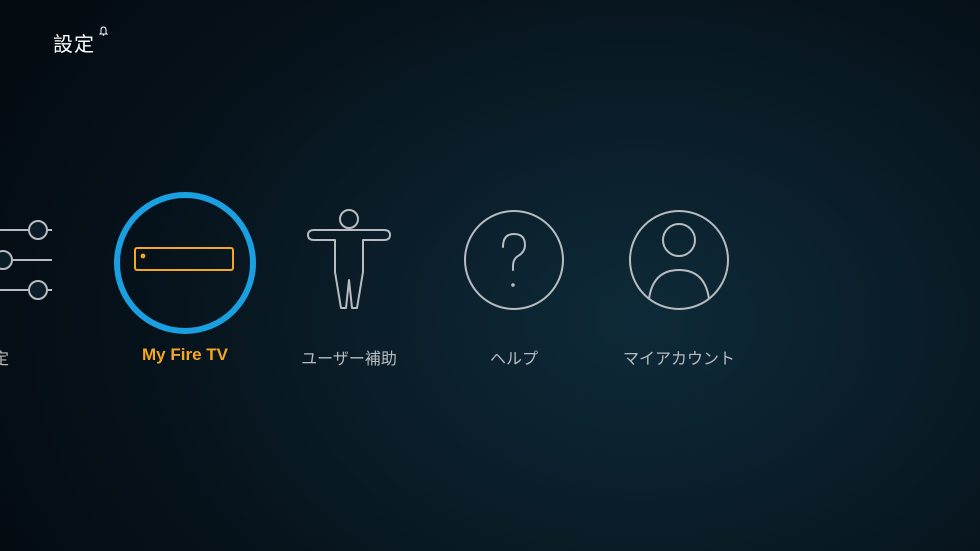  What do you see at coordinates (679, 260) in the screenshot?
I see `account-person-icon` at bounding box center [679, 260].